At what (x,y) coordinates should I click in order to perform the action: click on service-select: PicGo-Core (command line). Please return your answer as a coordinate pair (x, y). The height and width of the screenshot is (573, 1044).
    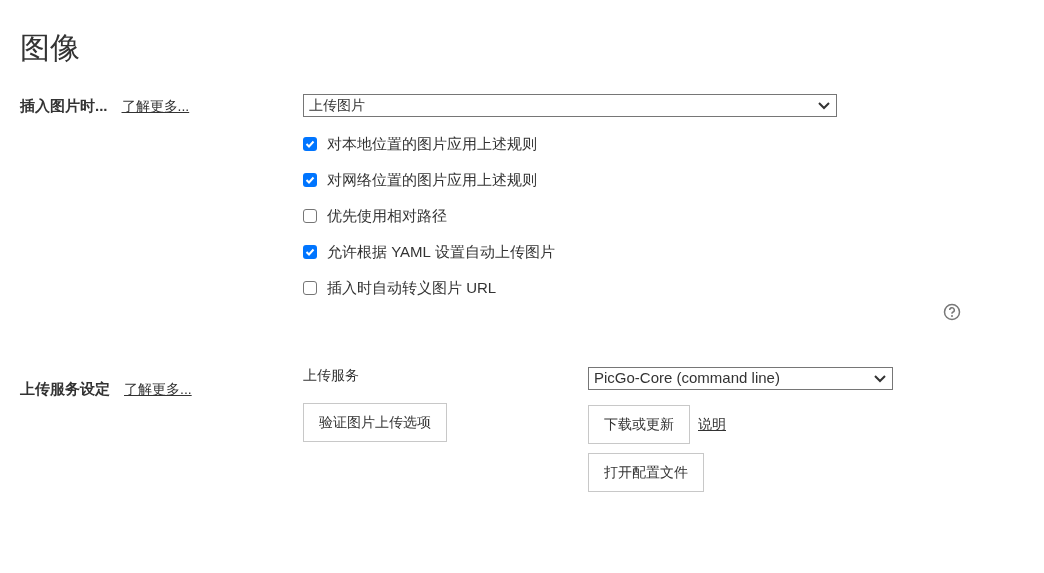
    Looking at the image, I should click on (740, 378).